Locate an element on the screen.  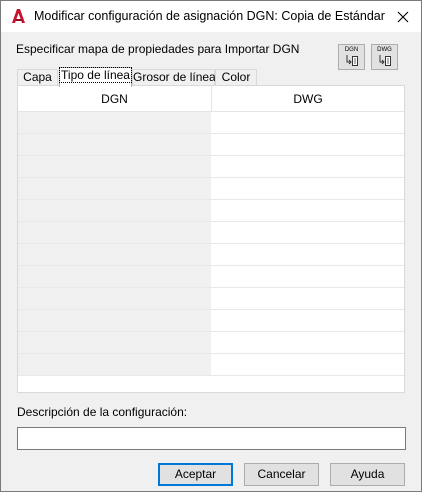
table-header: DGN DWG is located at coordinates (211, 99).